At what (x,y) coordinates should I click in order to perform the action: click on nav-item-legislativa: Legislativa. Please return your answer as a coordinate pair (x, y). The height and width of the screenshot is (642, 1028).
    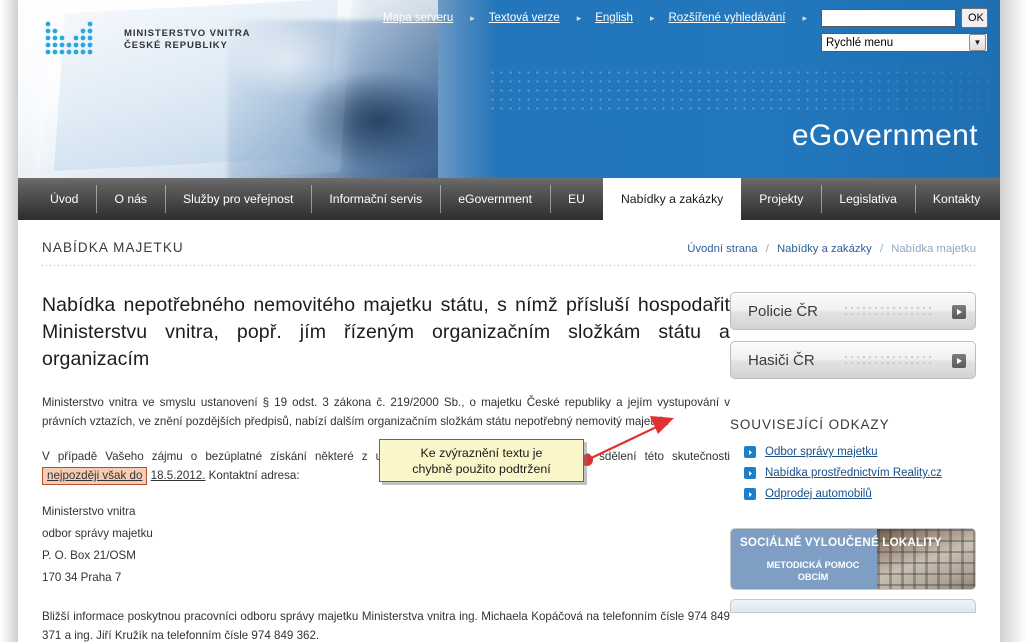
    Looking at the image, I should click on (868, 199).